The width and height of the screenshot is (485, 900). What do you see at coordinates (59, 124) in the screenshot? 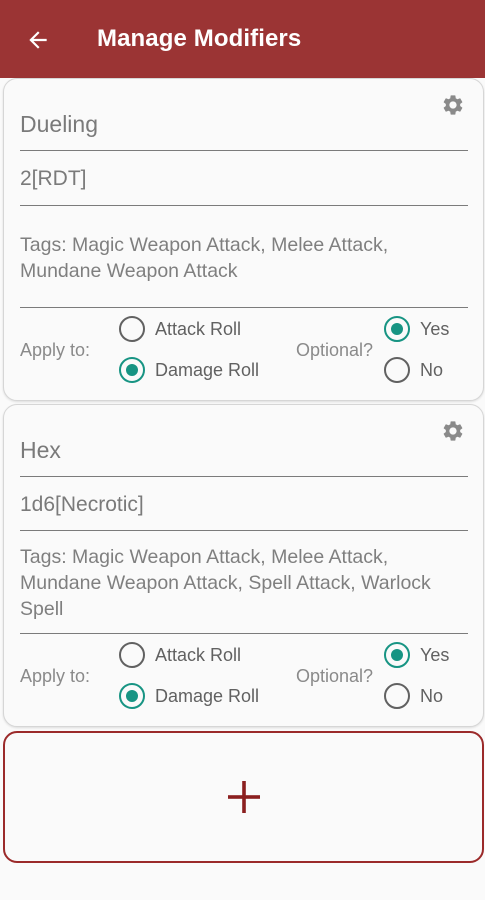
I see `modifier-name: Dueling` at bounding box center [59, 124].